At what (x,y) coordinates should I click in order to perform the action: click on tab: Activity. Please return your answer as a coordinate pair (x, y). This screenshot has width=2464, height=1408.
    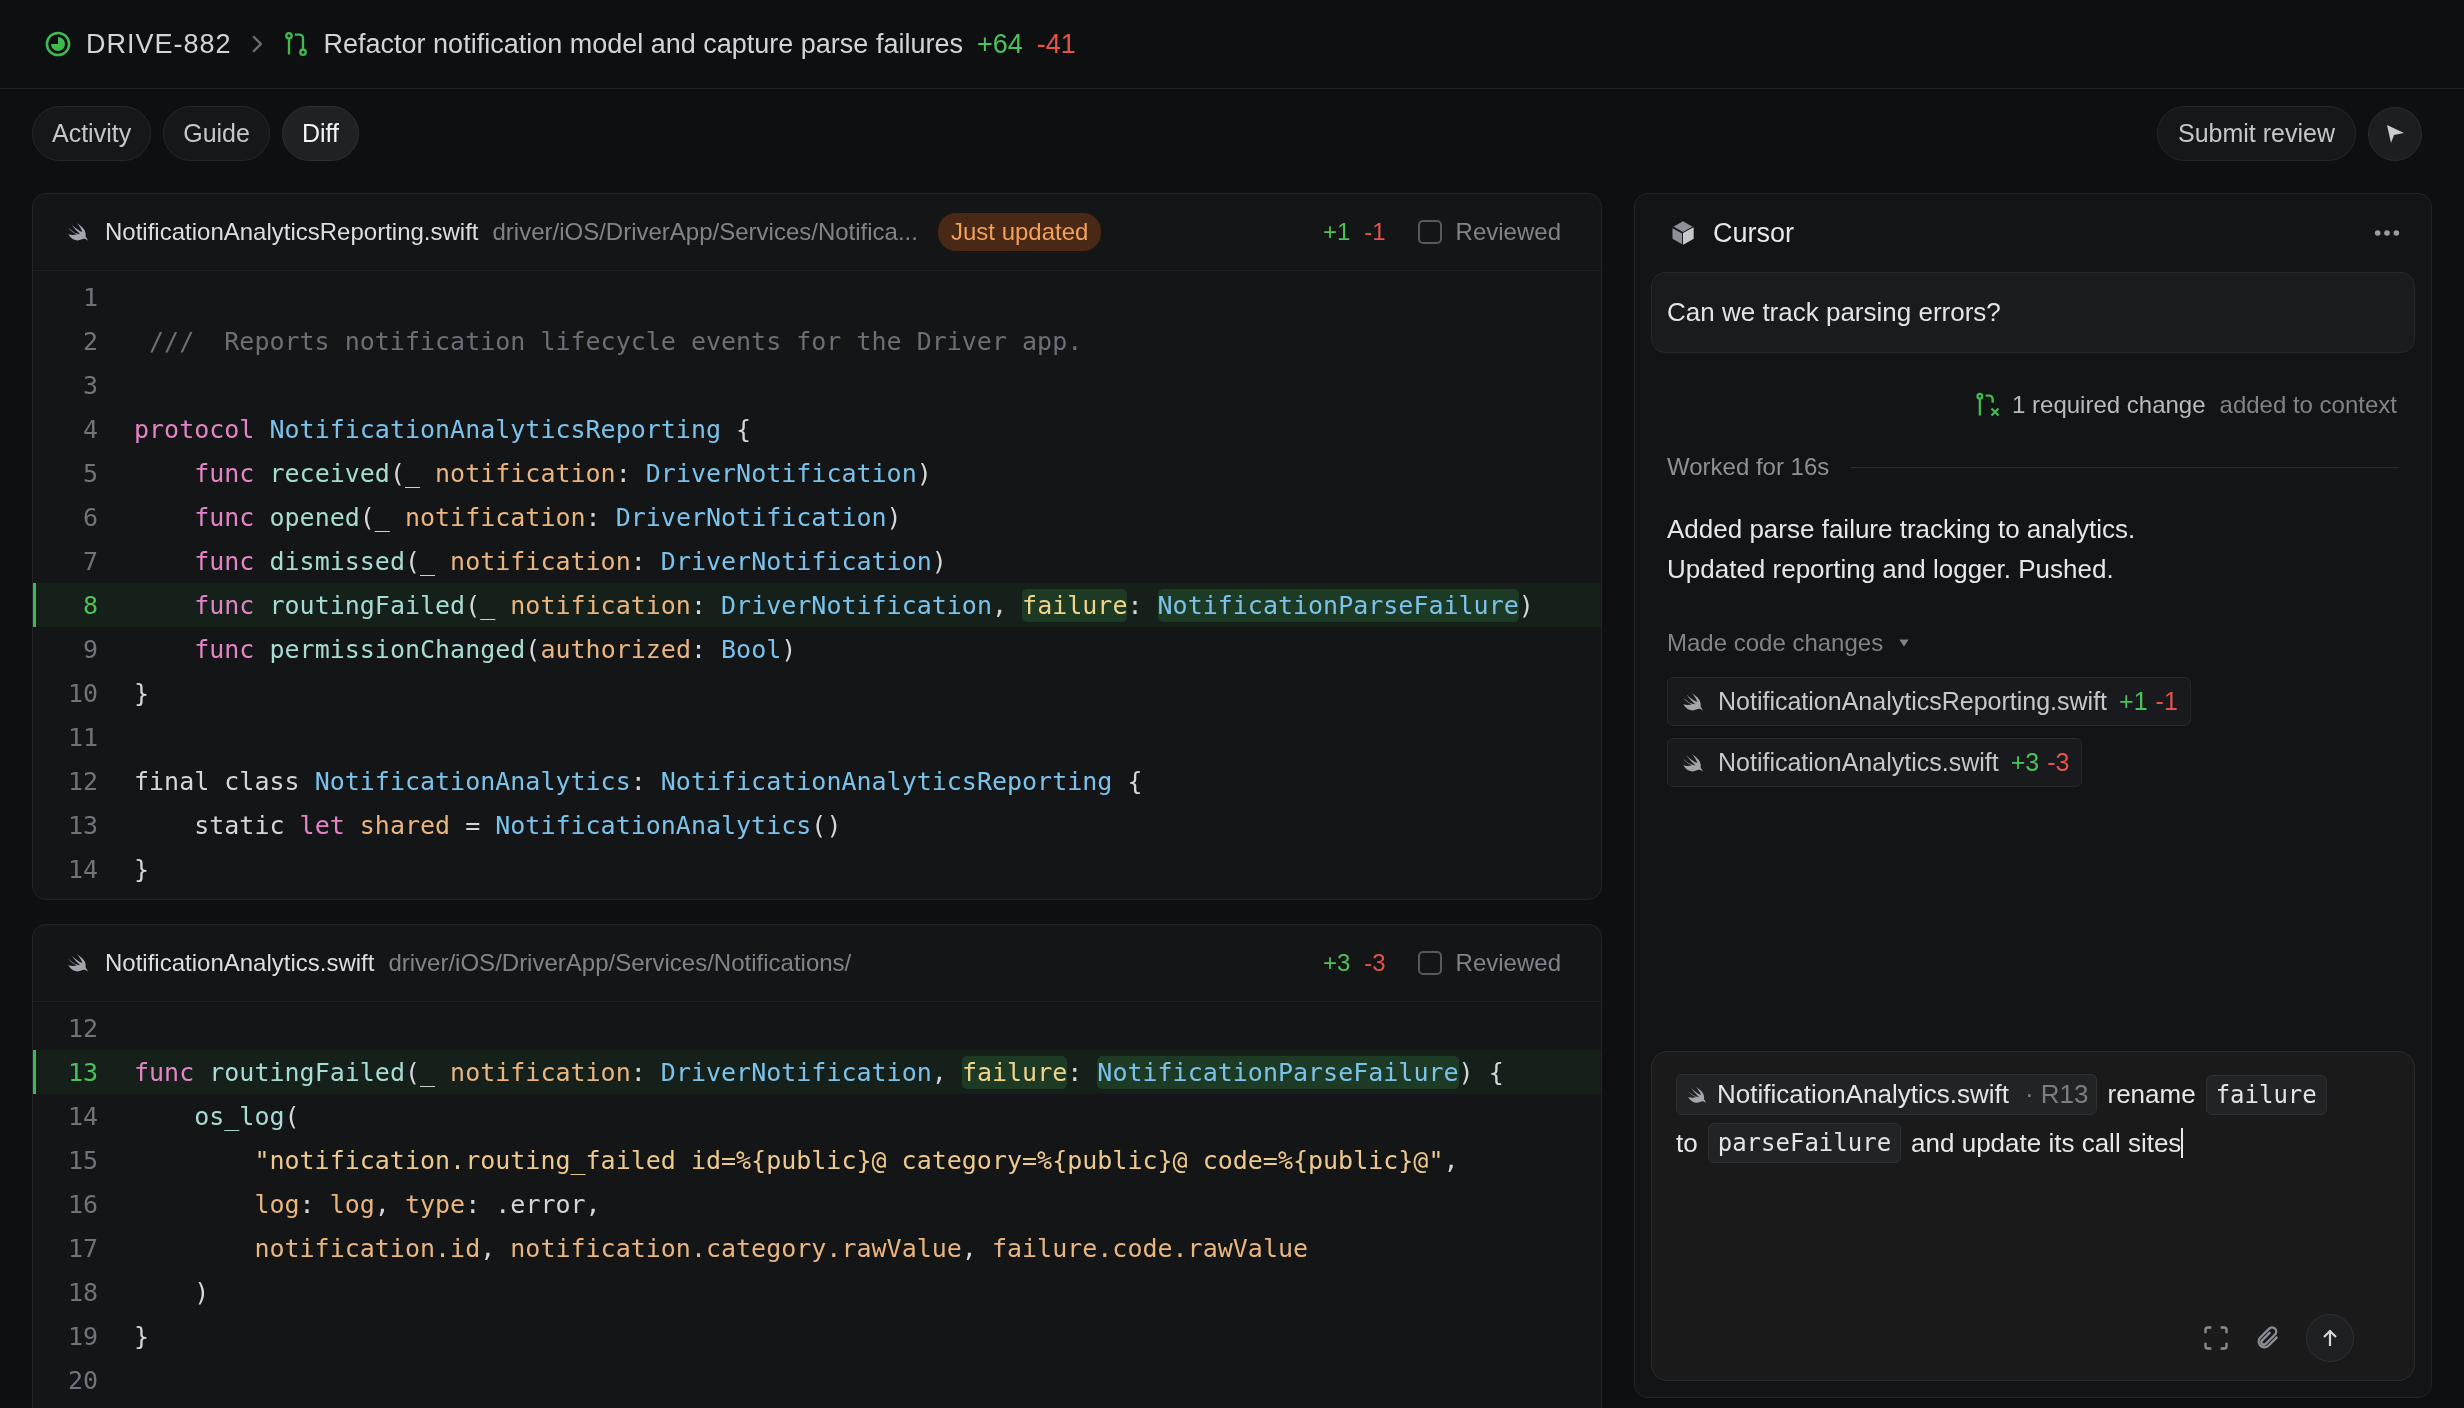
    Looking at the image, I should click on (92, 133).